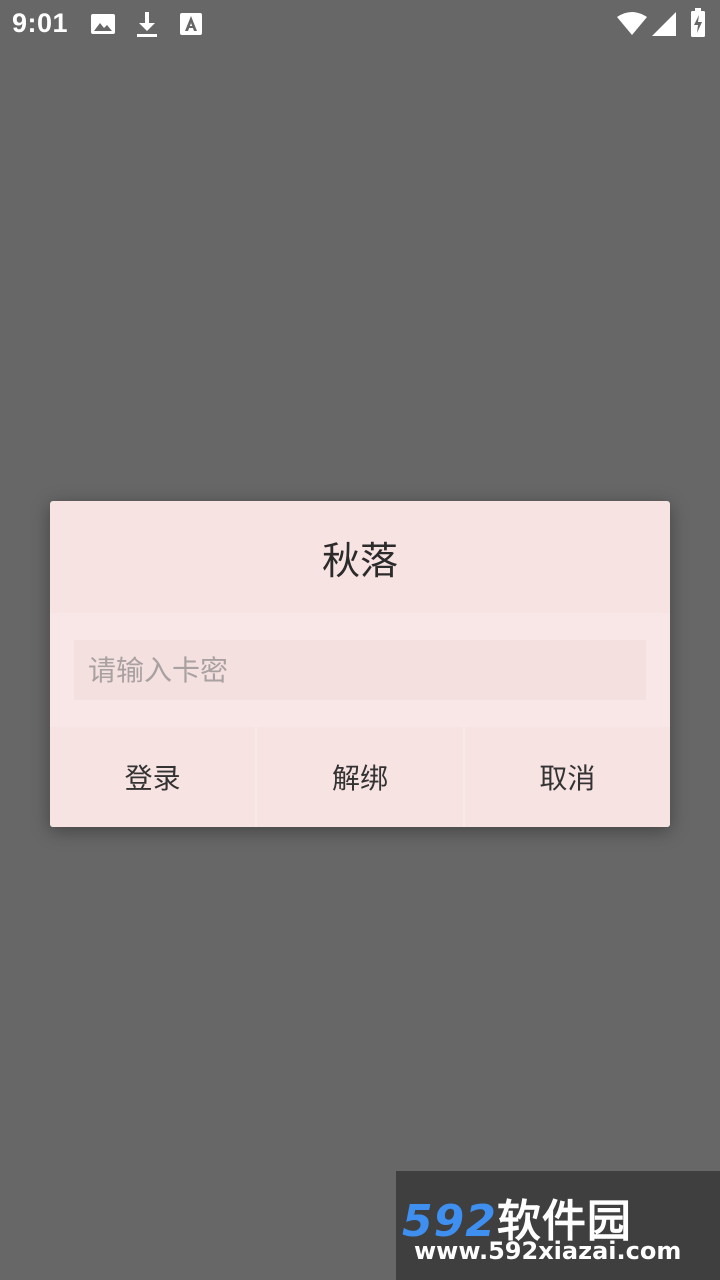 Image resolution: width=720 pixels, height=1280 pixels. I want to click on input-area, so click(360, 670).